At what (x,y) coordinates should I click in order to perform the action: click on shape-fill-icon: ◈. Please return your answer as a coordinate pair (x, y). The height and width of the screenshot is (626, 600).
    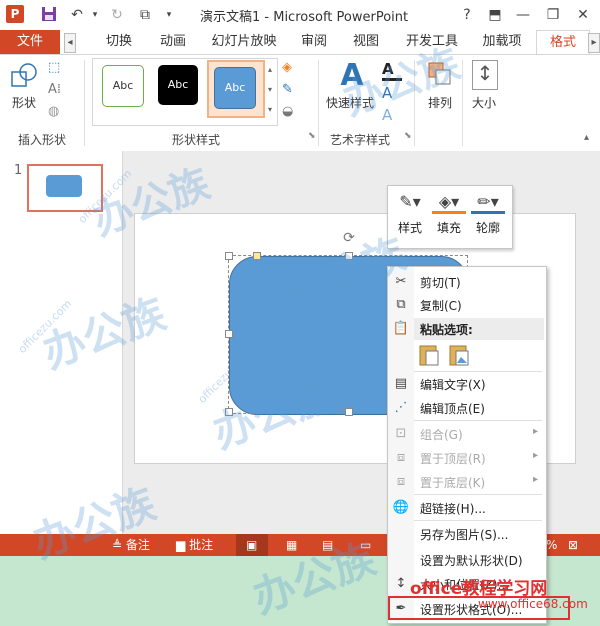
    Looking at the image, I should click on (293, 69).